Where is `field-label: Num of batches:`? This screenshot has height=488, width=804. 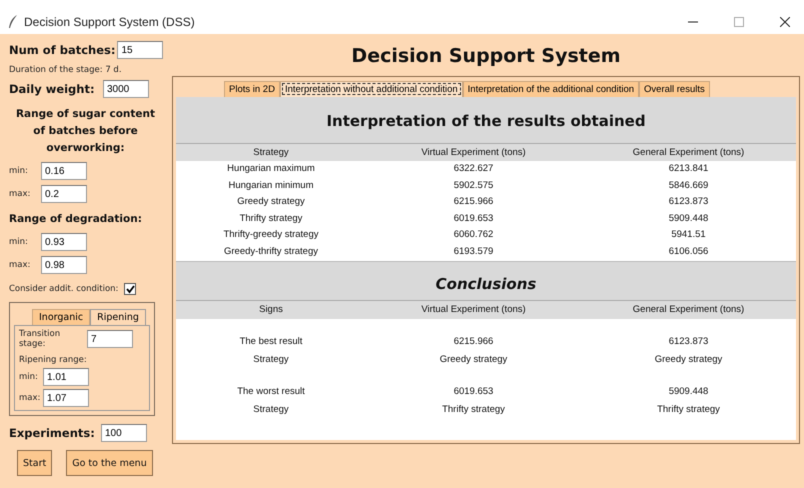
field-label: Num of batches: is located at coordinates (62, 50).